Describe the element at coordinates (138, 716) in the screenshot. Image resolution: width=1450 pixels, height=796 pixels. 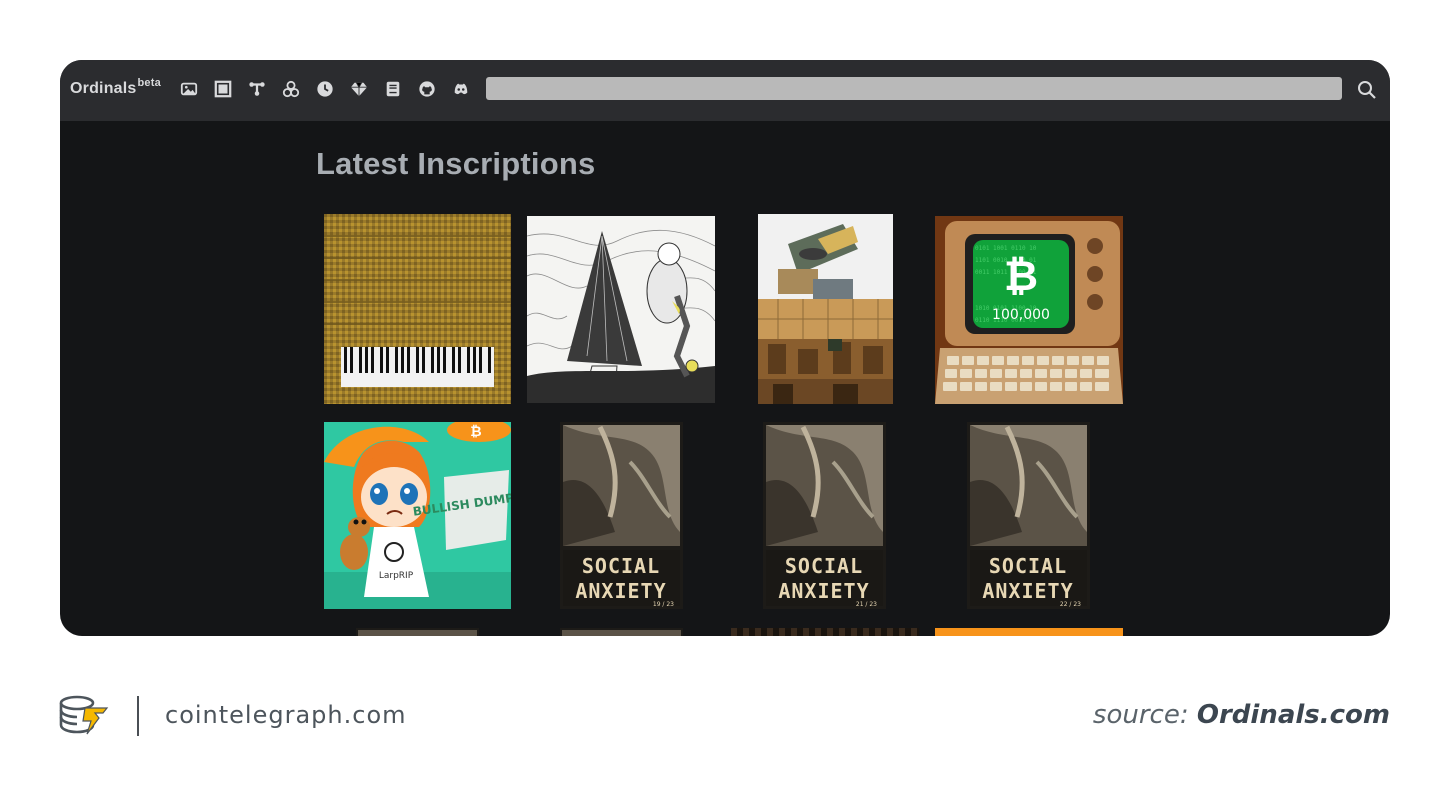
I see `footer-divider` at that location.